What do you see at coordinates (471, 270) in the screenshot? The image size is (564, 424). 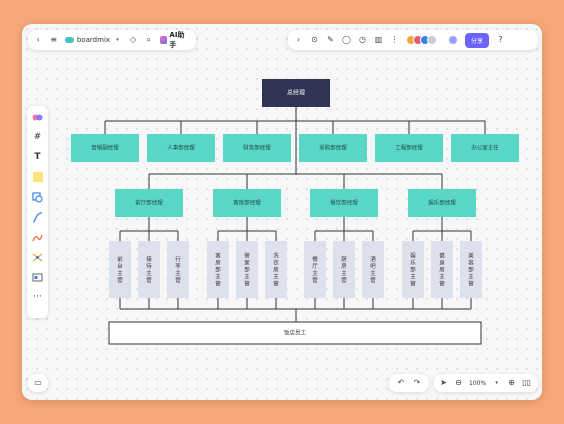 I see `unit-label: 美容部主管` at bounding box center [471, 270].